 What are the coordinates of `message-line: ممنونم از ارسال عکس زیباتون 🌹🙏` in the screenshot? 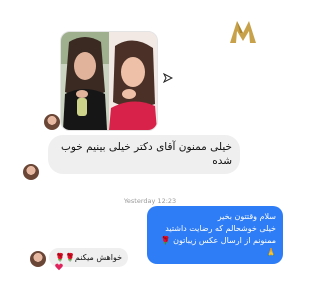 It's located at (218, 246).